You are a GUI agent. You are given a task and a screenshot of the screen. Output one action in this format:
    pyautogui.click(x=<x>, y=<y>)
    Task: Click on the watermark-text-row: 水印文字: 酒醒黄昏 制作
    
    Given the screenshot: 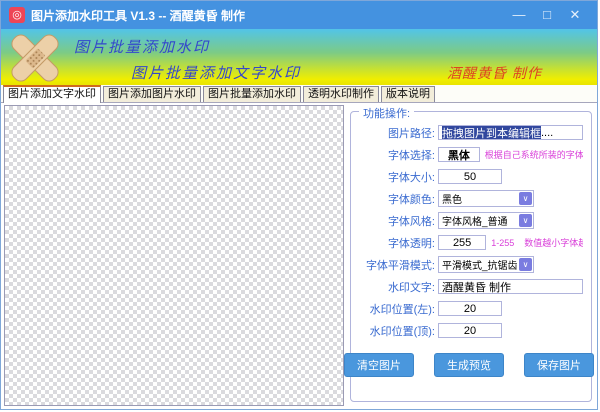 What is the action you would take?
    pyautogui.click(x=469, y=286)
    